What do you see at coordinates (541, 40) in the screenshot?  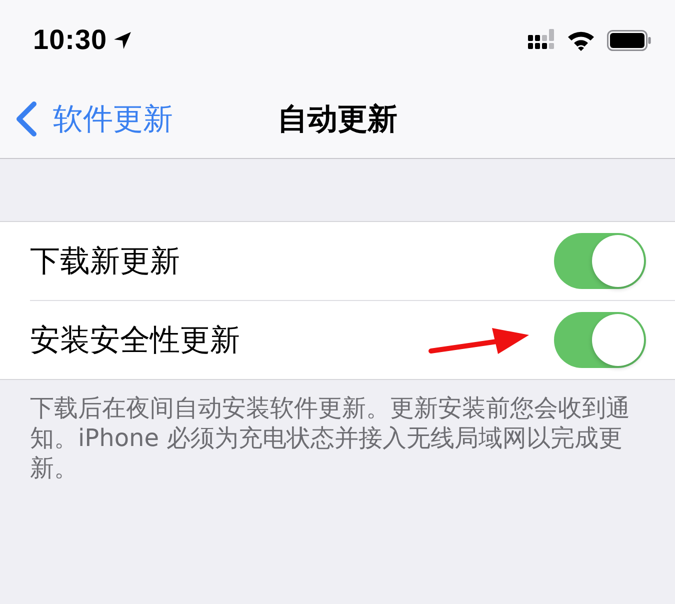 I see `cellular-signal-icon` at bounding box center [541, 40].